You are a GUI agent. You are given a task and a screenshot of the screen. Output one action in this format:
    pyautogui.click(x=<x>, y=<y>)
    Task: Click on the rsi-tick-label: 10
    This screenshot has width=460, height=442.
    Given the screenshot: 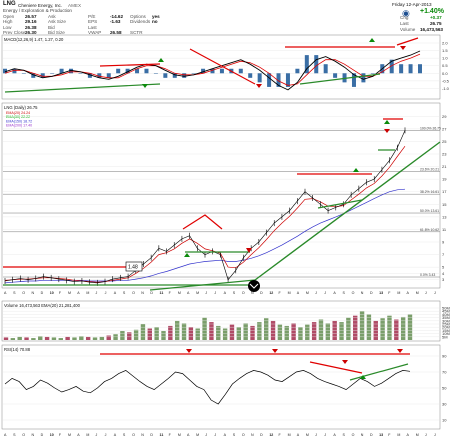 What is the action you would take?
    pyautogui.click(x=444, y=420)
    